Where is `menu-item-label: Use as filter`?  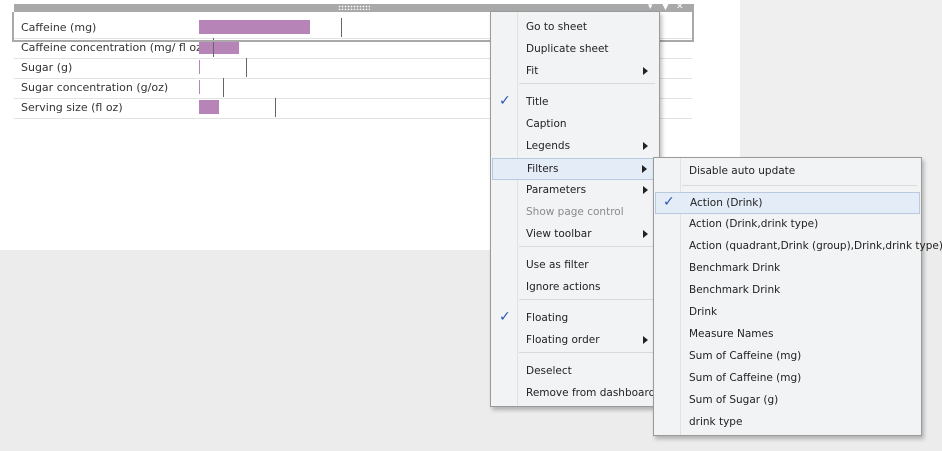
menu-item-label: Use as filter is located at coordinates (557, 265).